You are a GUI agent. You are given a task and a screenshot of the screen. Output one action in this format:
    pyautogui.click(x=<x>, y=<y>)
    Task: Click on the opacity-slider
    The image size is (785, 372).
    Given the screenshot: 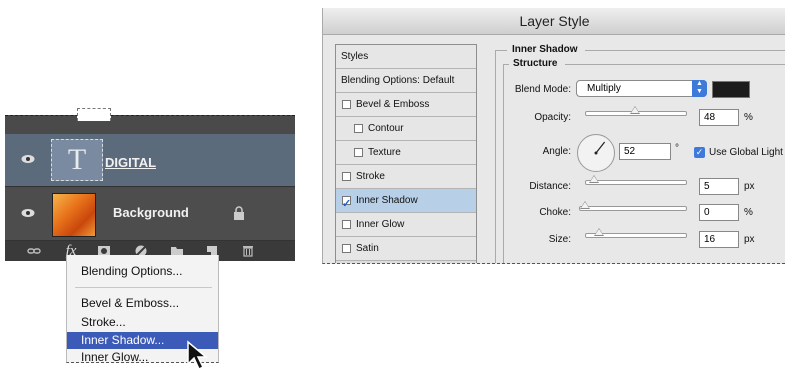 What is the action you would take?
    pyautogui.click(x=636, y=111)
    